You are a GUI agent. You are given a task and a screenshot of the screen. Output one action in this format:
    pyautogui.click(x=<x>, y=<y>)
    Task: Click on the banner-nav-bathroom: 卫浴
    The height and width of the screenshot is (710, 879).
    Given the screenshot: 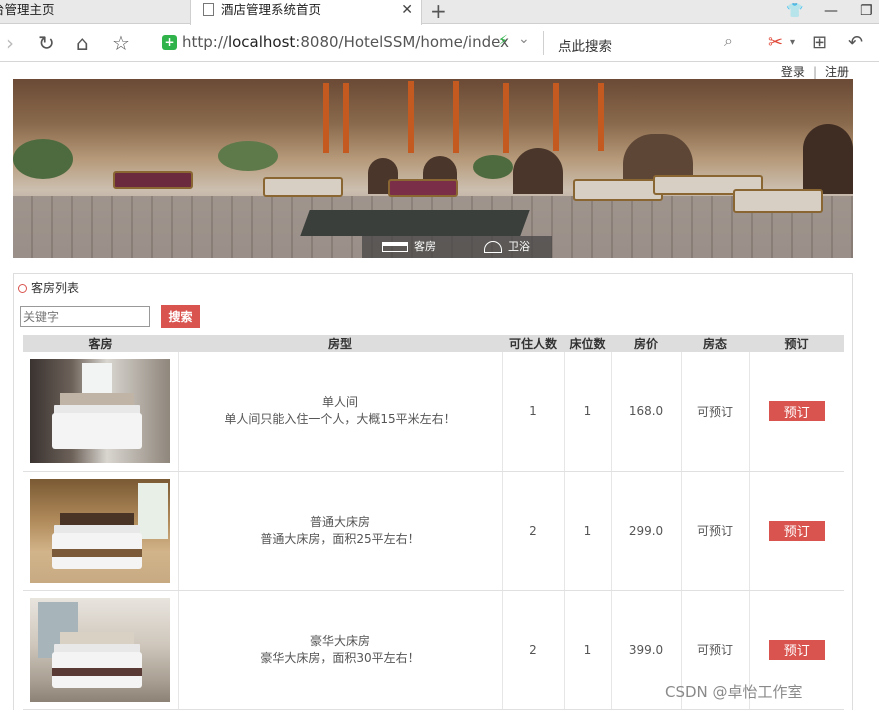 What is the action you would take?
    pyautogui.click(x=507, y=246)
    